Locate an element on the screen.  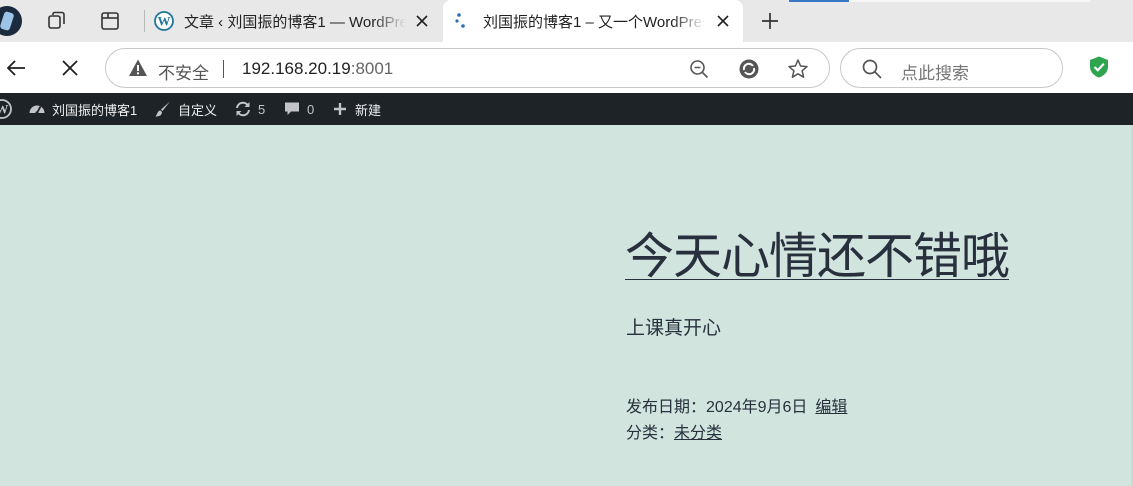
tab-title: 刘国振的博客1 – 又一个WordPress站点 is located at coordinates (594, 22).